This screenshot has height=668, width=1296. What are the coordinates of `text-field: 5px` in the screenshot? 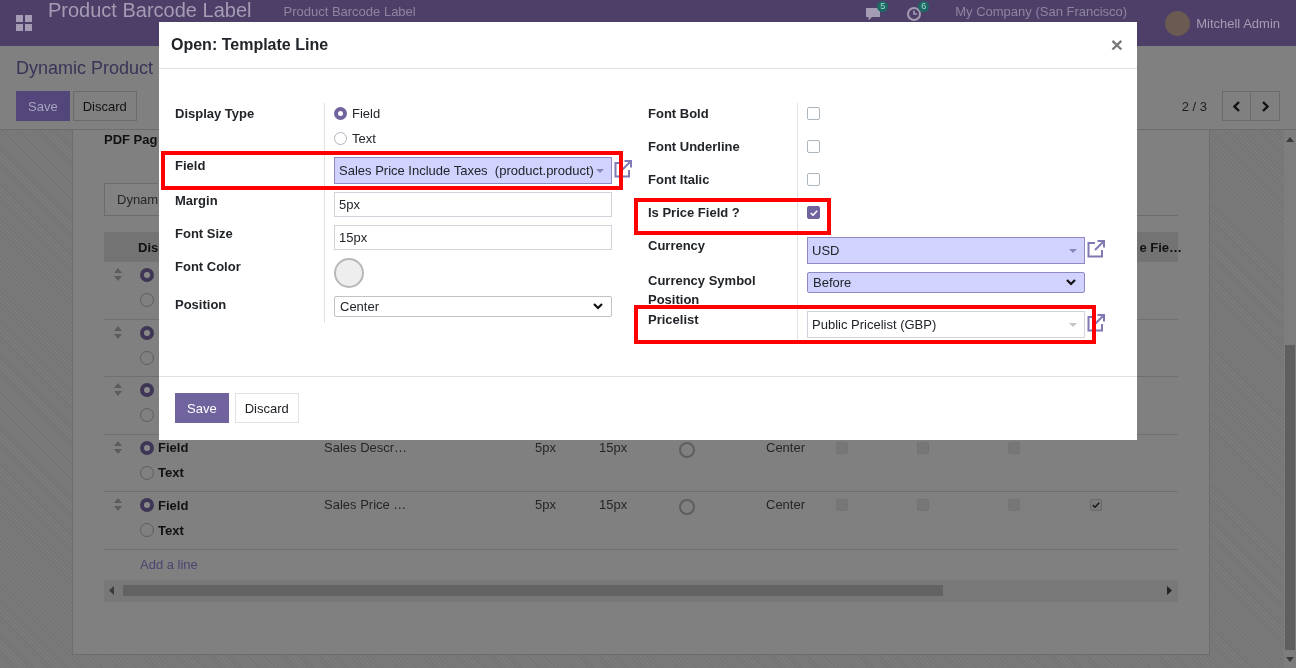 It's located at (473, 204).